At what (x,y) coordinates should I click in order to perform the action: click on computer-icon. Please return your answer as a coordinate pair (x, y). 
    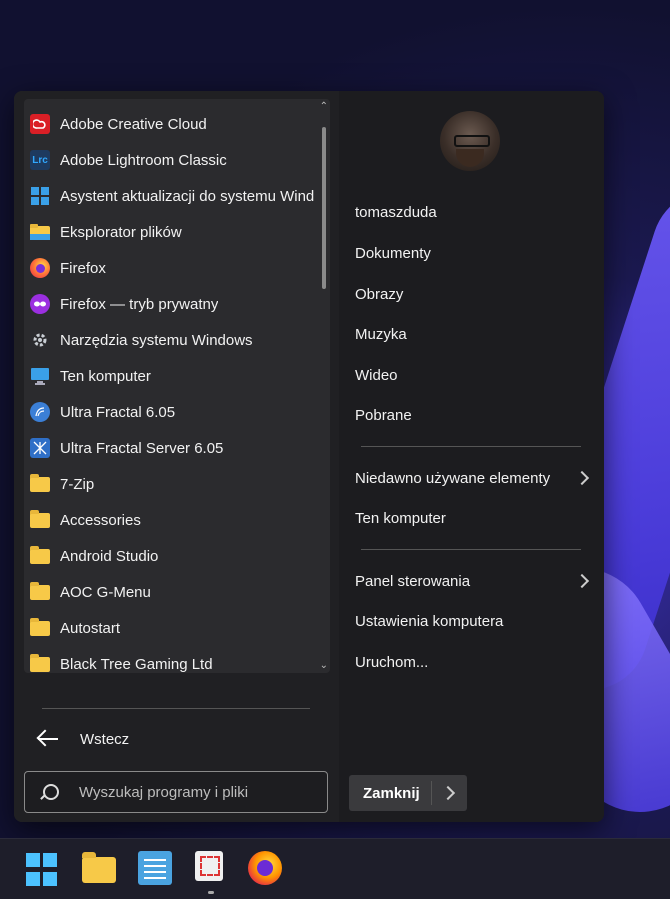
    Looking at the image, I should click on (40, 376).